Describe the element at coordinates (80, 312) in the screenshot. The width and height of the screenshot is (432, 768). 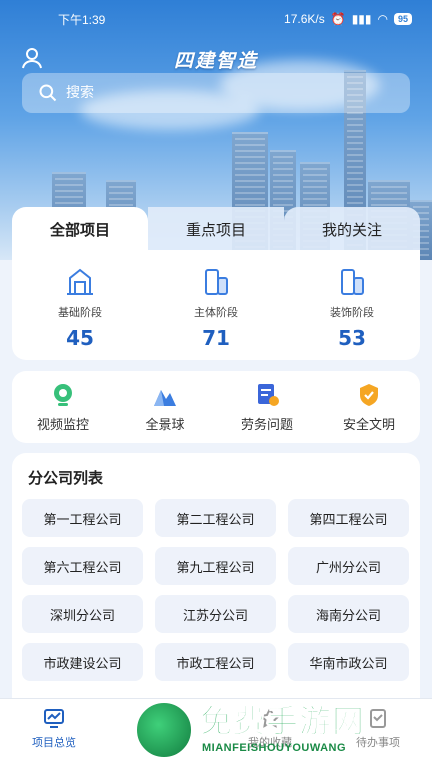
I see `stage-label: 基础阶段` at that location.